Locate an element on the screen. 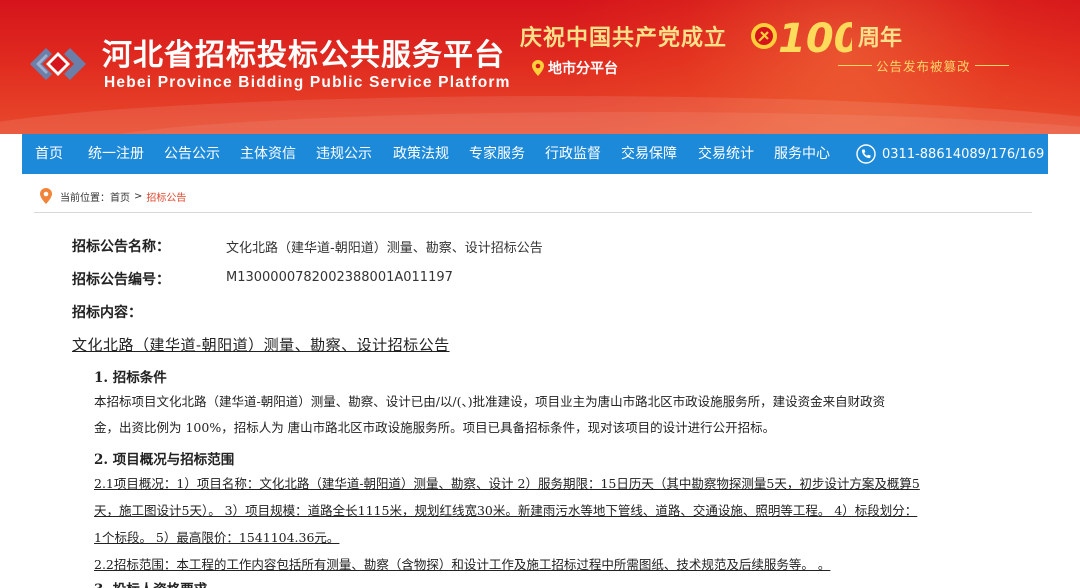 The image size is (1080, 588). slogan: 公告发布被篡改 is located at coordinates (923, 65).